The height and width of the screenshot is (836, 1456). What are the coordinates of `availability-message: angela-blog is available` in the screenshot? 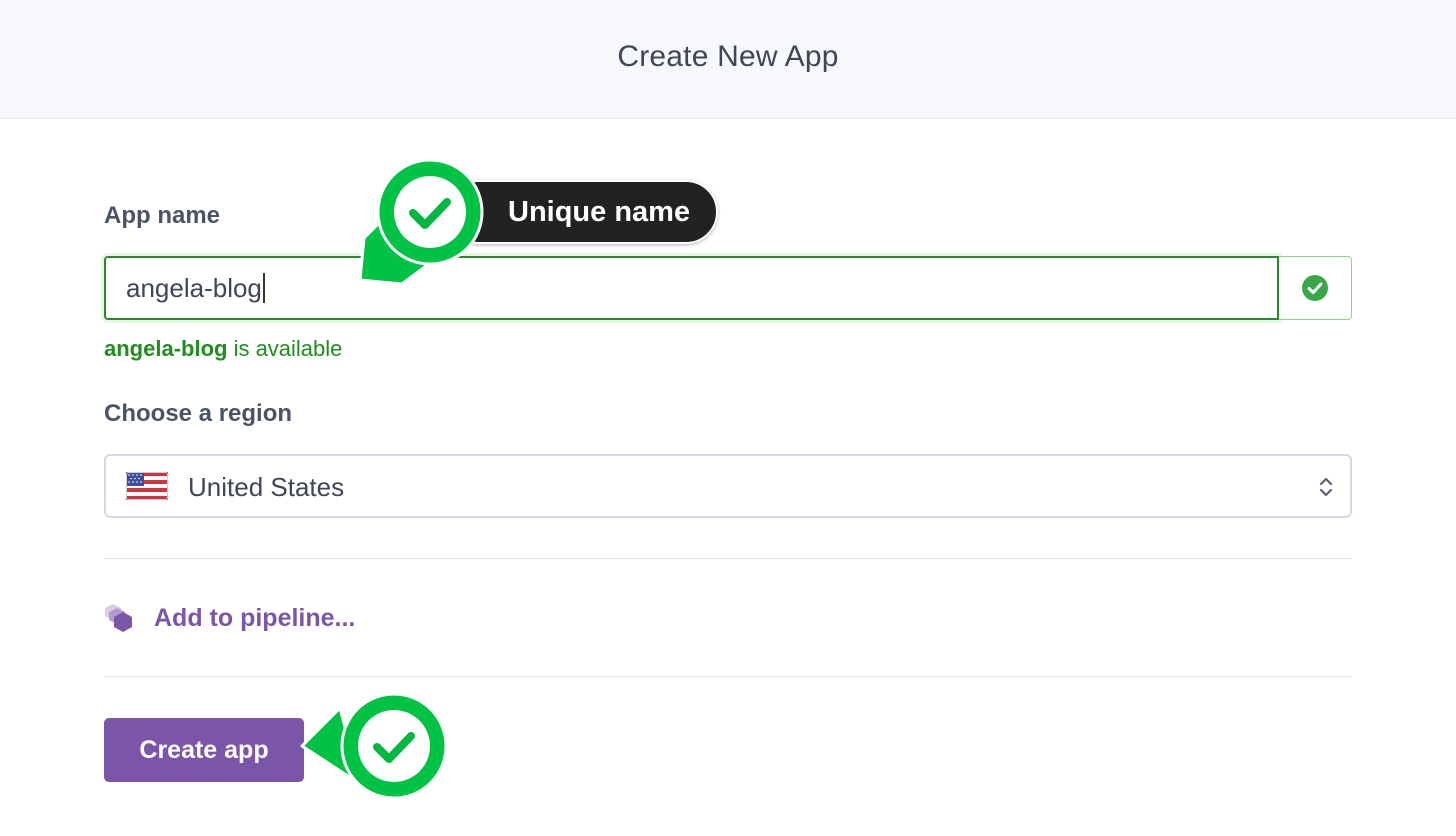 It's located at (223, 349).